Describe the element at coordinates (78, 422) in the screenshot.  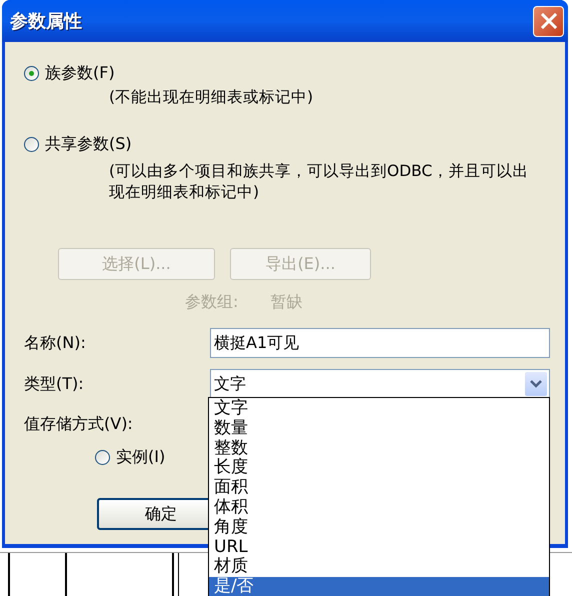
I see `field-label: 值存储方式(V):` at that location.